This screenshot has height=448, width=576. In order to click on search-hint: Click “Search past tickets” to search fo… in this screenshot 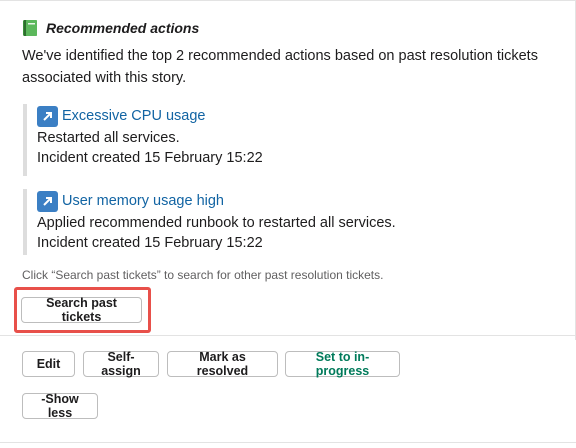, I will do `click(203, 275)`.